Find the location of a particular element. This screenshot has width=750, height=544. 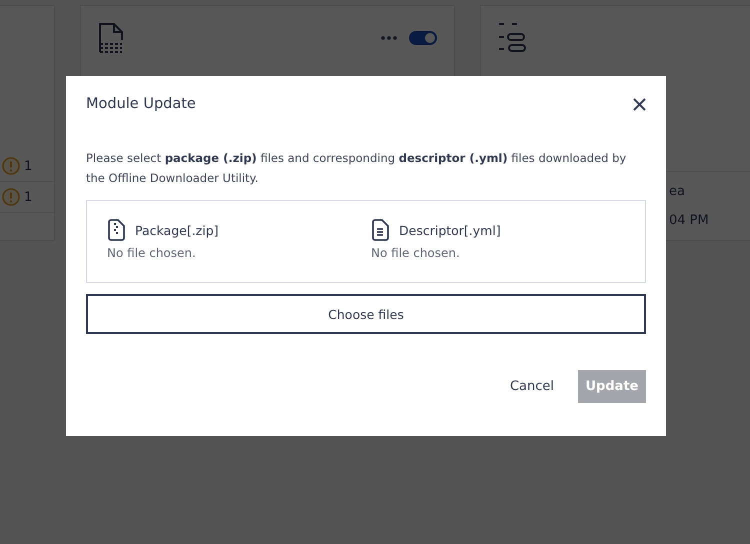

dialog-title: Module Update is located at coordinates (141, 104).